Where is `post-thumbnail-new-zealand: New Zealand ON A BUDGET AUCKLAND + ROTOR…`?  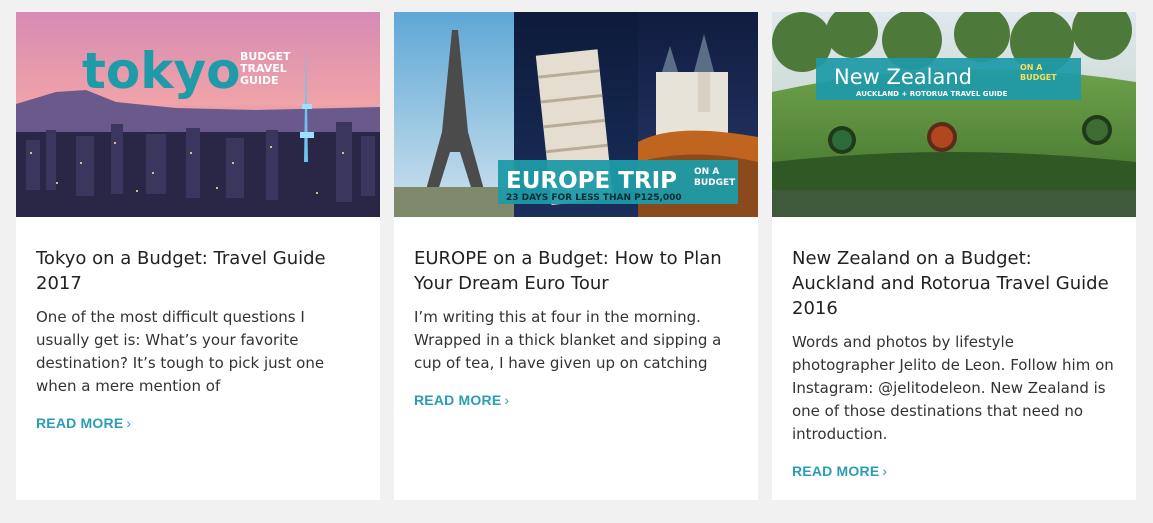 post-thumbnail-new-zealand: New Zealand ON A BUDGET AUCKLAND + ROTOR… is located at coordinates (954, 114).